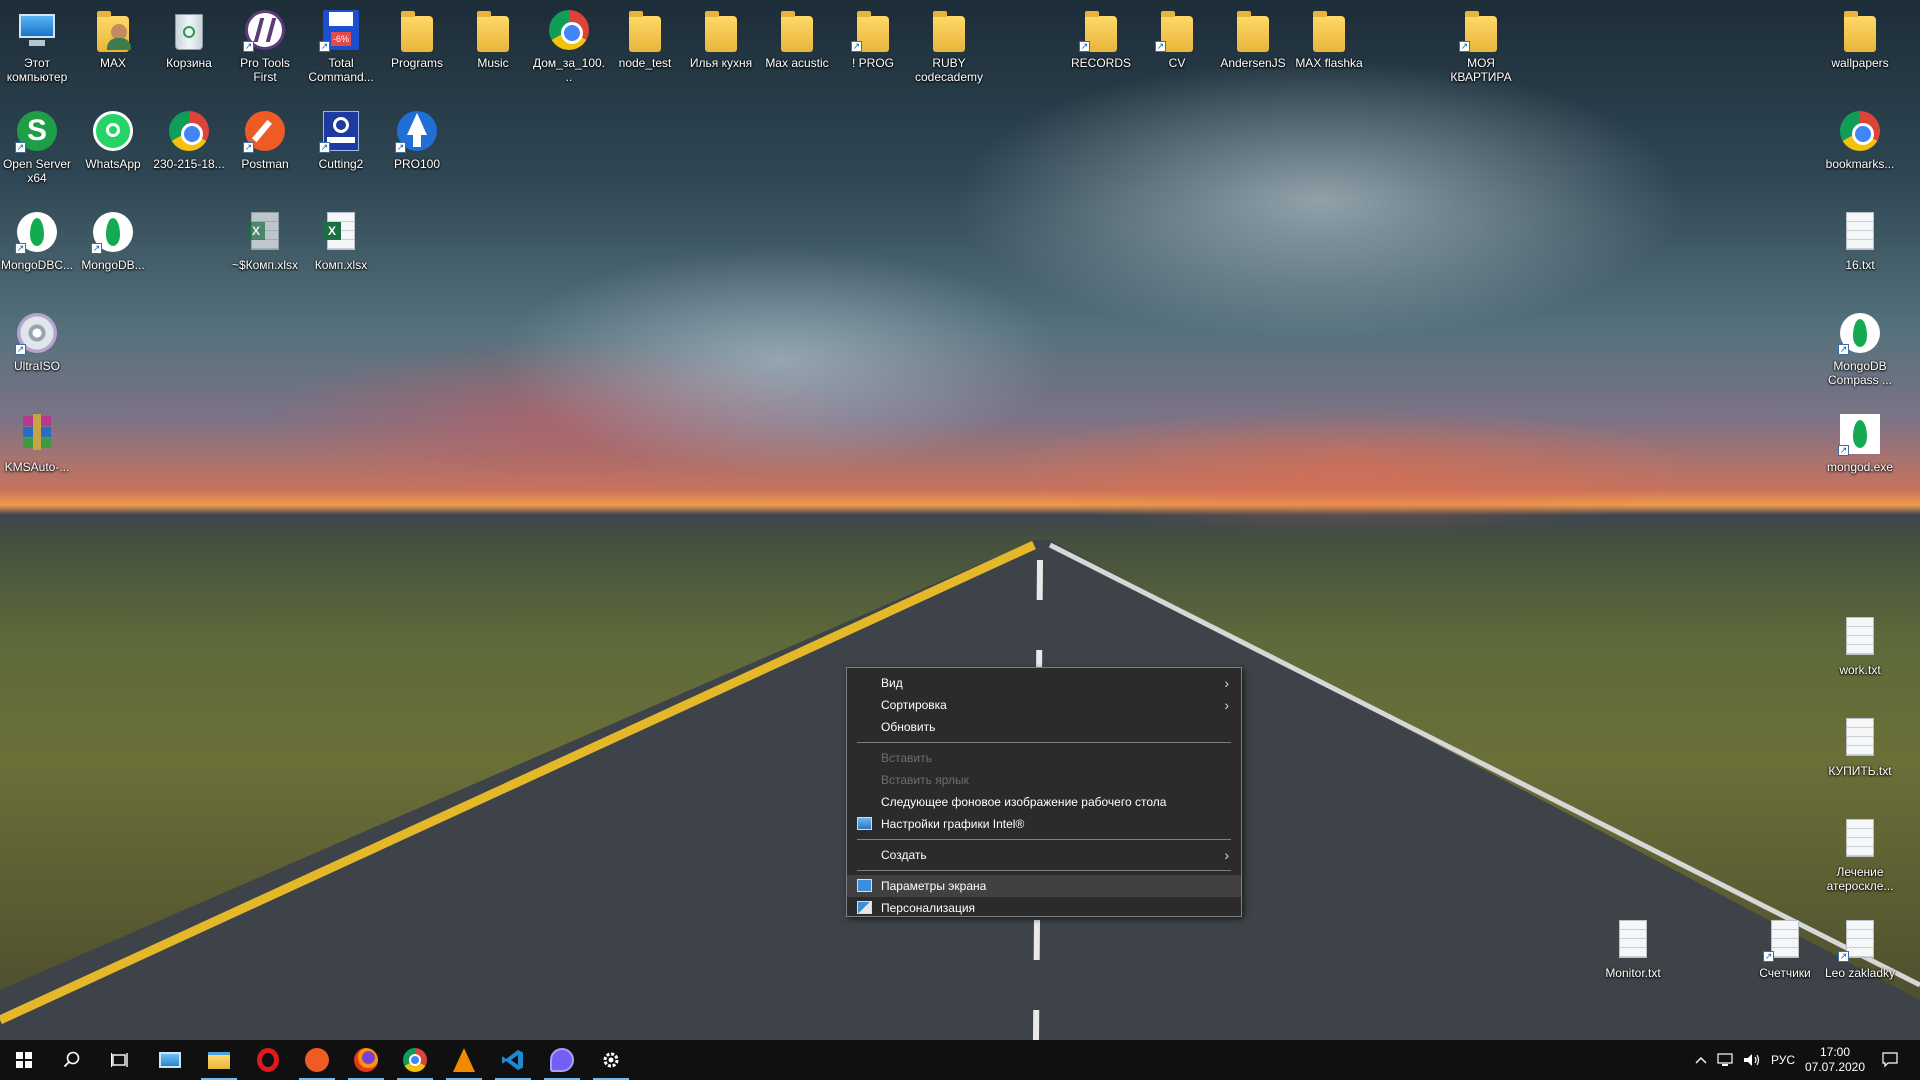  I want to click on menu-item-new: Создать ›, so click(1044, 855).